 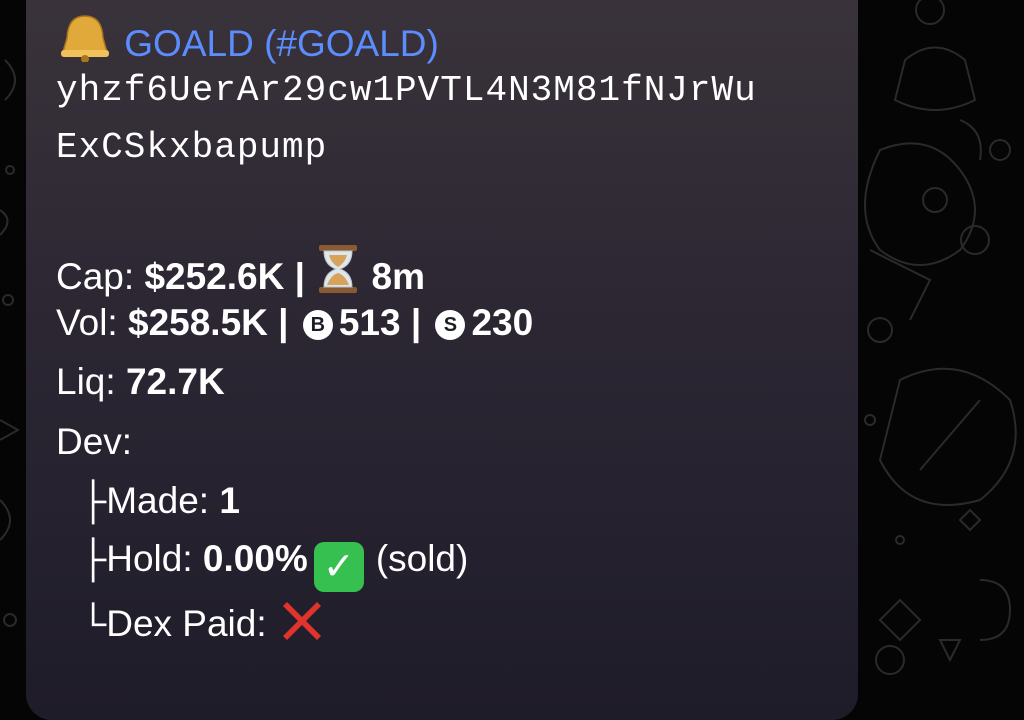 What do you see at coordinates (175, 381) in the screenshot?
I see `liq-value: 72.7K` at bounding box center [175, 381].